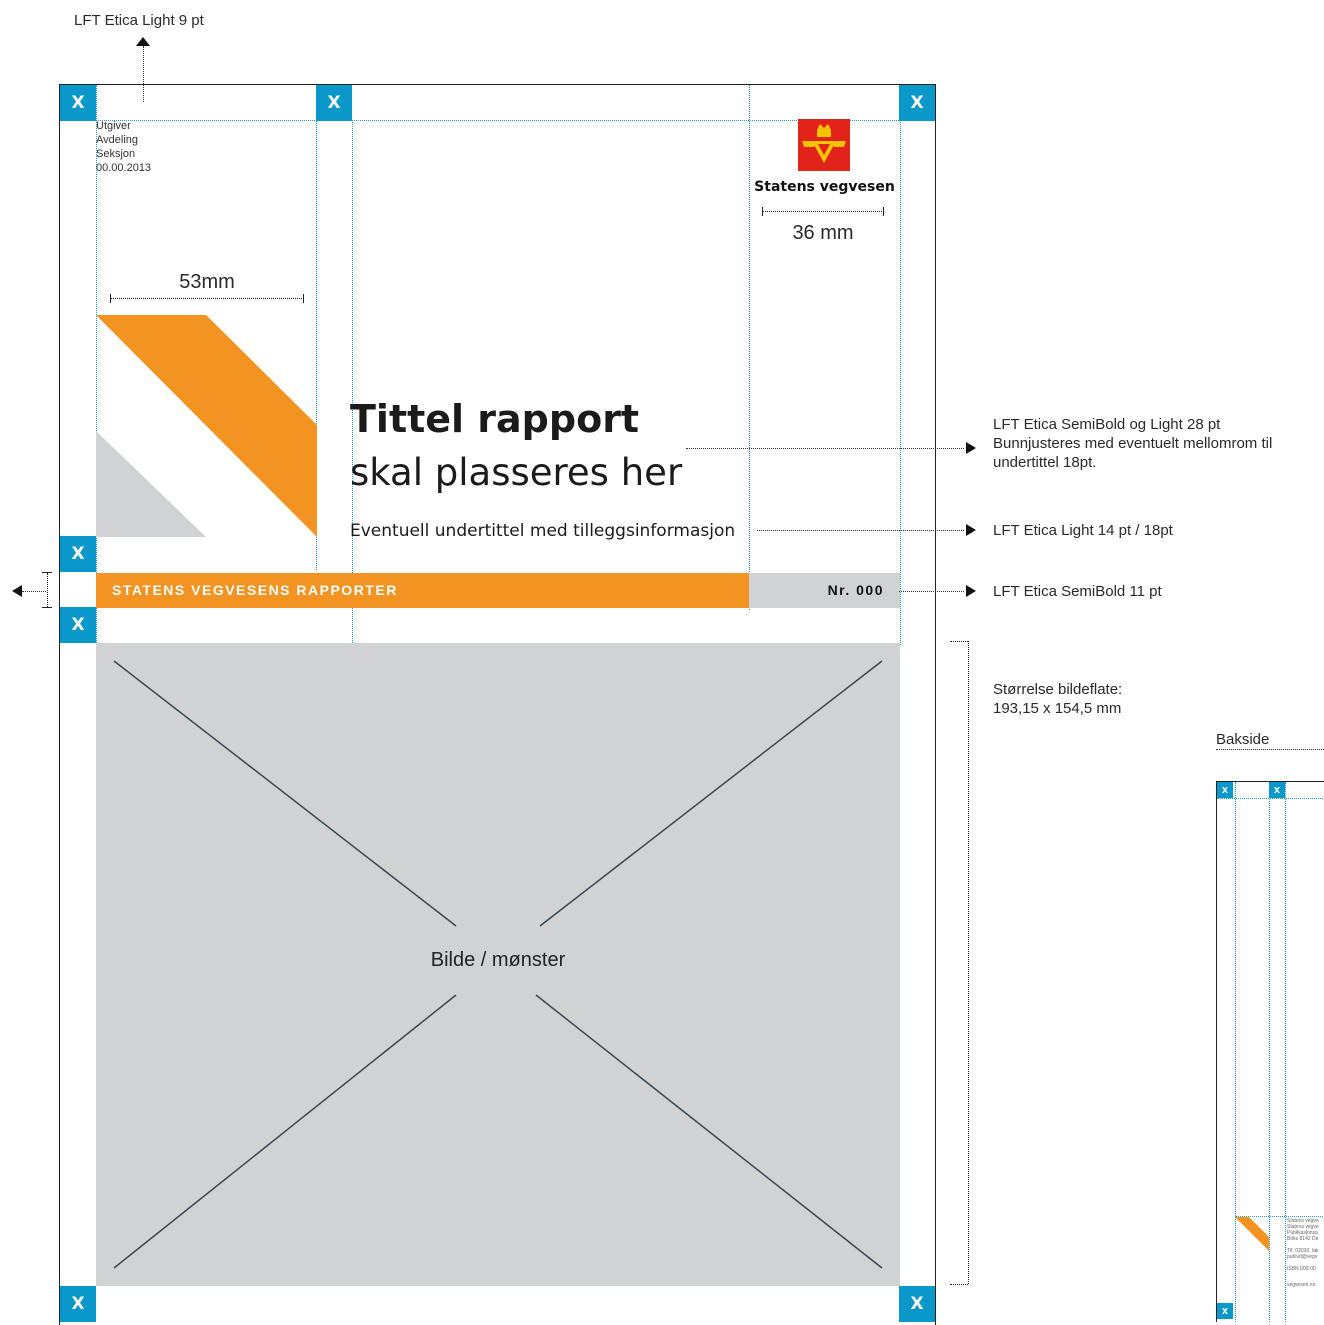 Image resolution: width=1324 pixels, height=1325 pixels. Describe the element at coordinates (123, 147) in the screenshot. I see `publisher-block: Utgiver Avdeling Seksjon 00.00.2013` at that location.